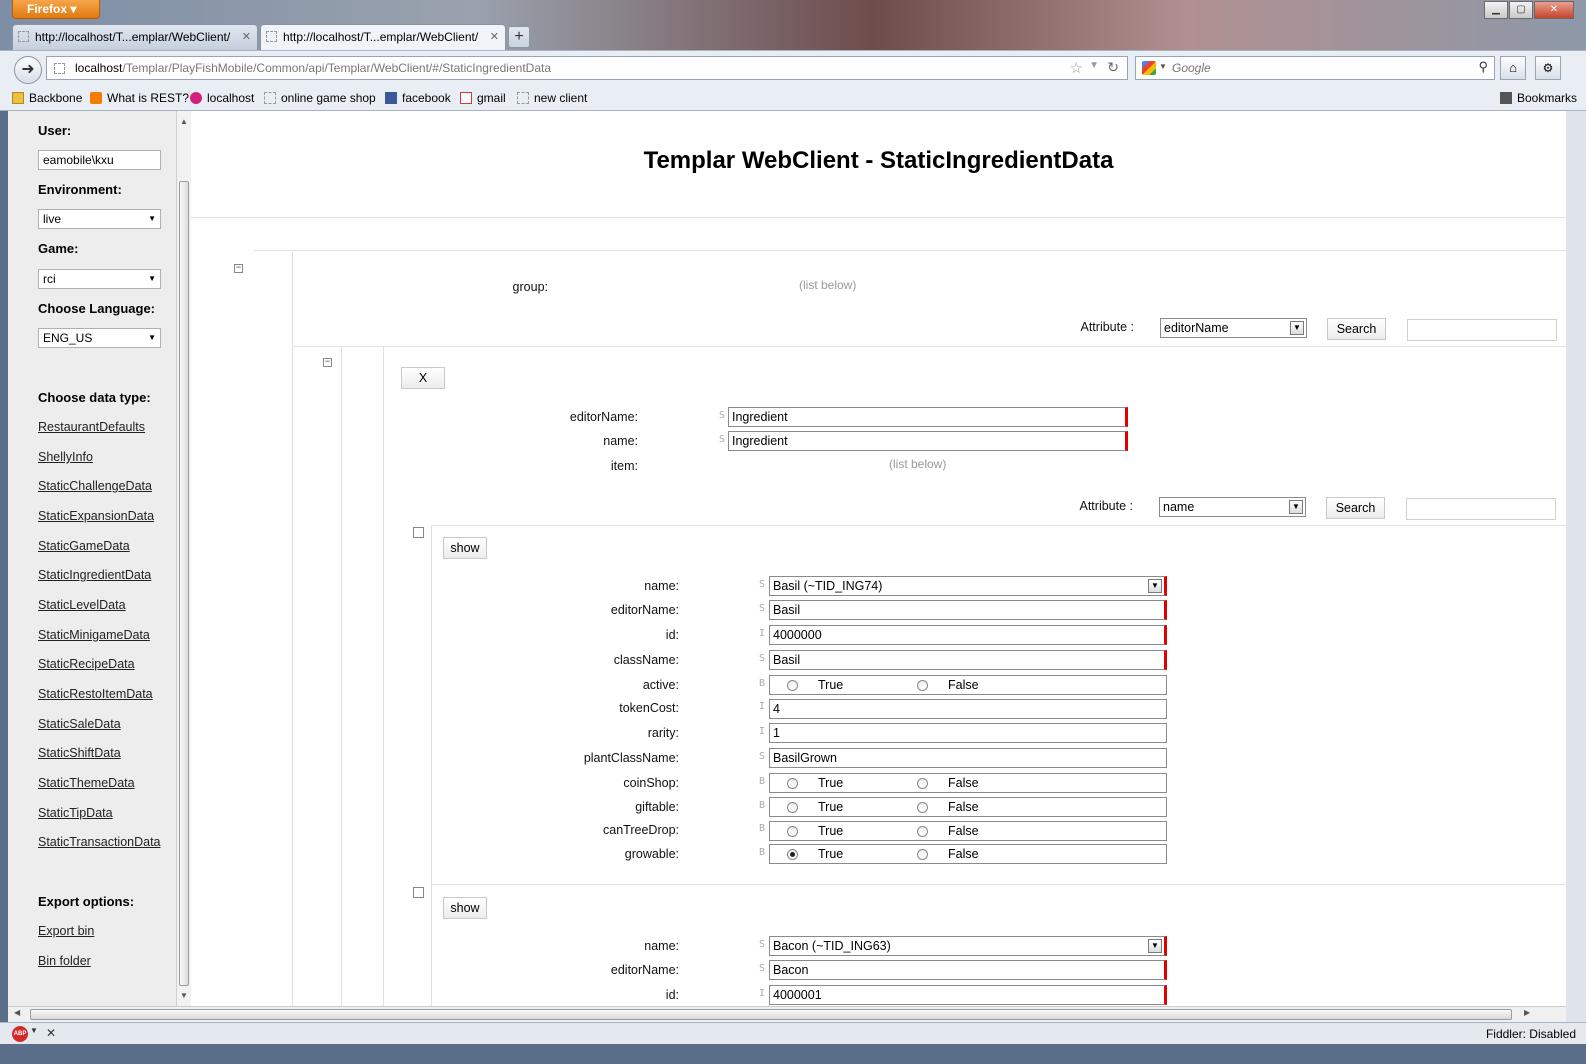 Image resolution: width=1586 pixels, height=1064 pixels. I want to click on tab-1: http://localhost/T...emplar/WebClient/ ✕, so click(135, 37).